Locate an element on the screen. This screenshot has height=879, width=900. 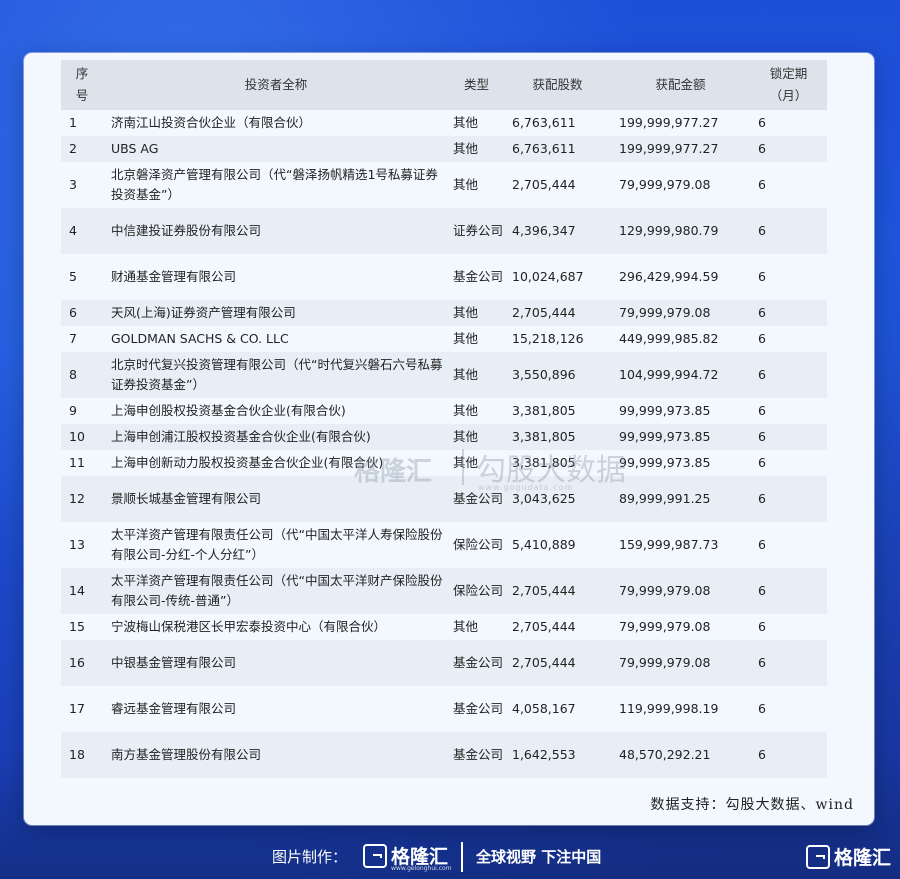
cell-seq: 13 is located at coordinates (77, 544).